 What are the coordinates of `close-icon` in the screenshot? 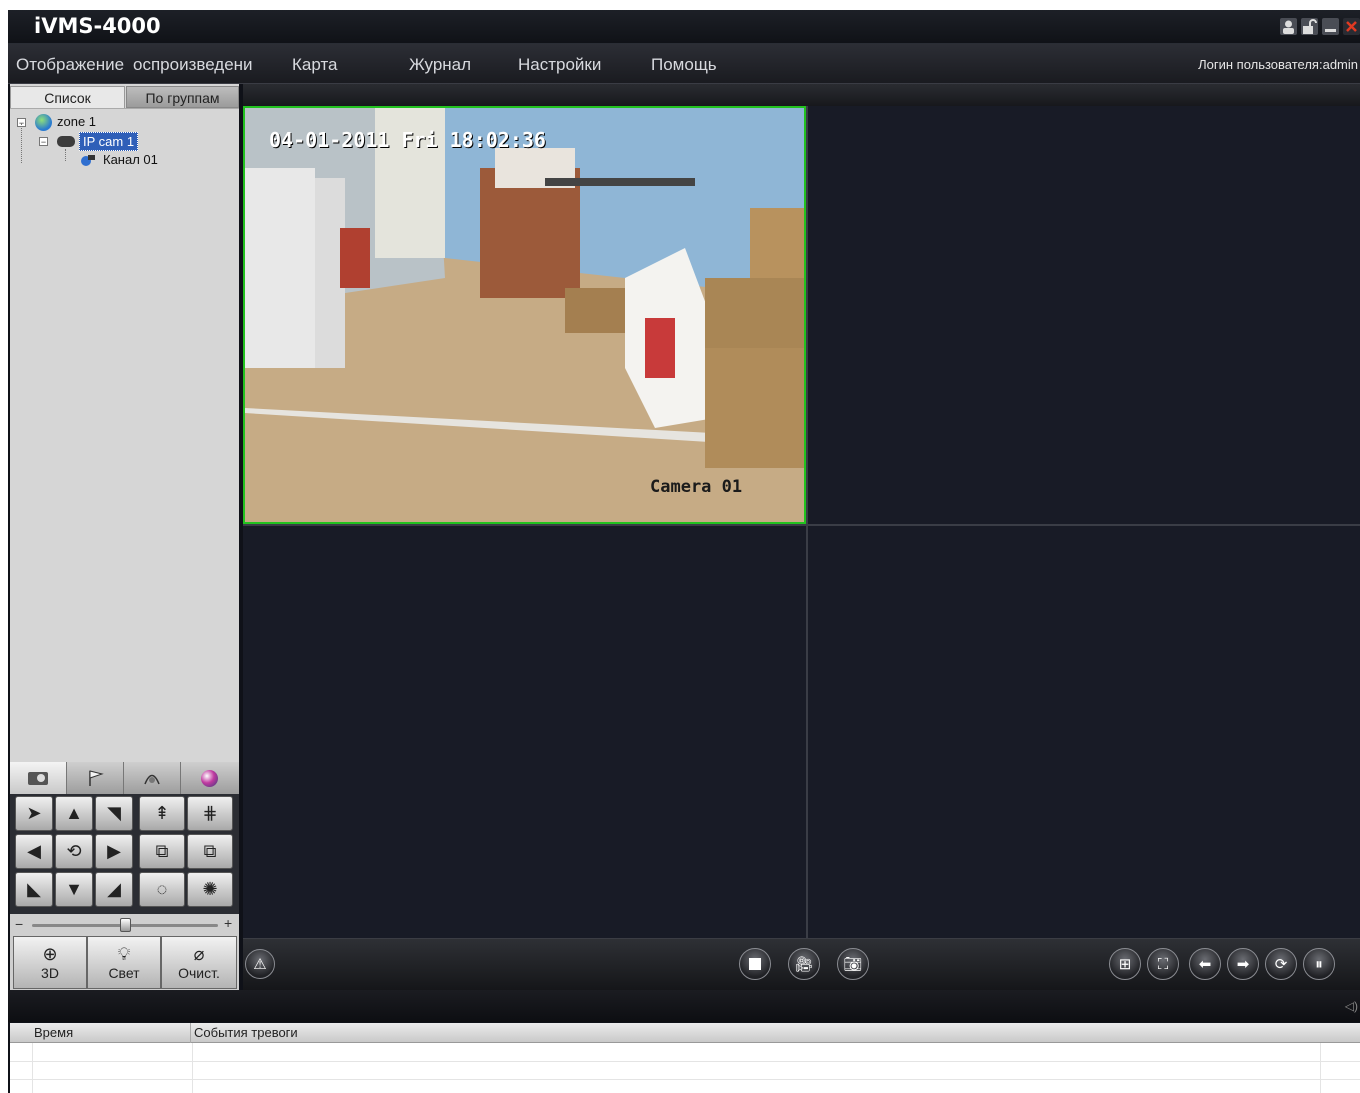 It's located at (1351, 26).